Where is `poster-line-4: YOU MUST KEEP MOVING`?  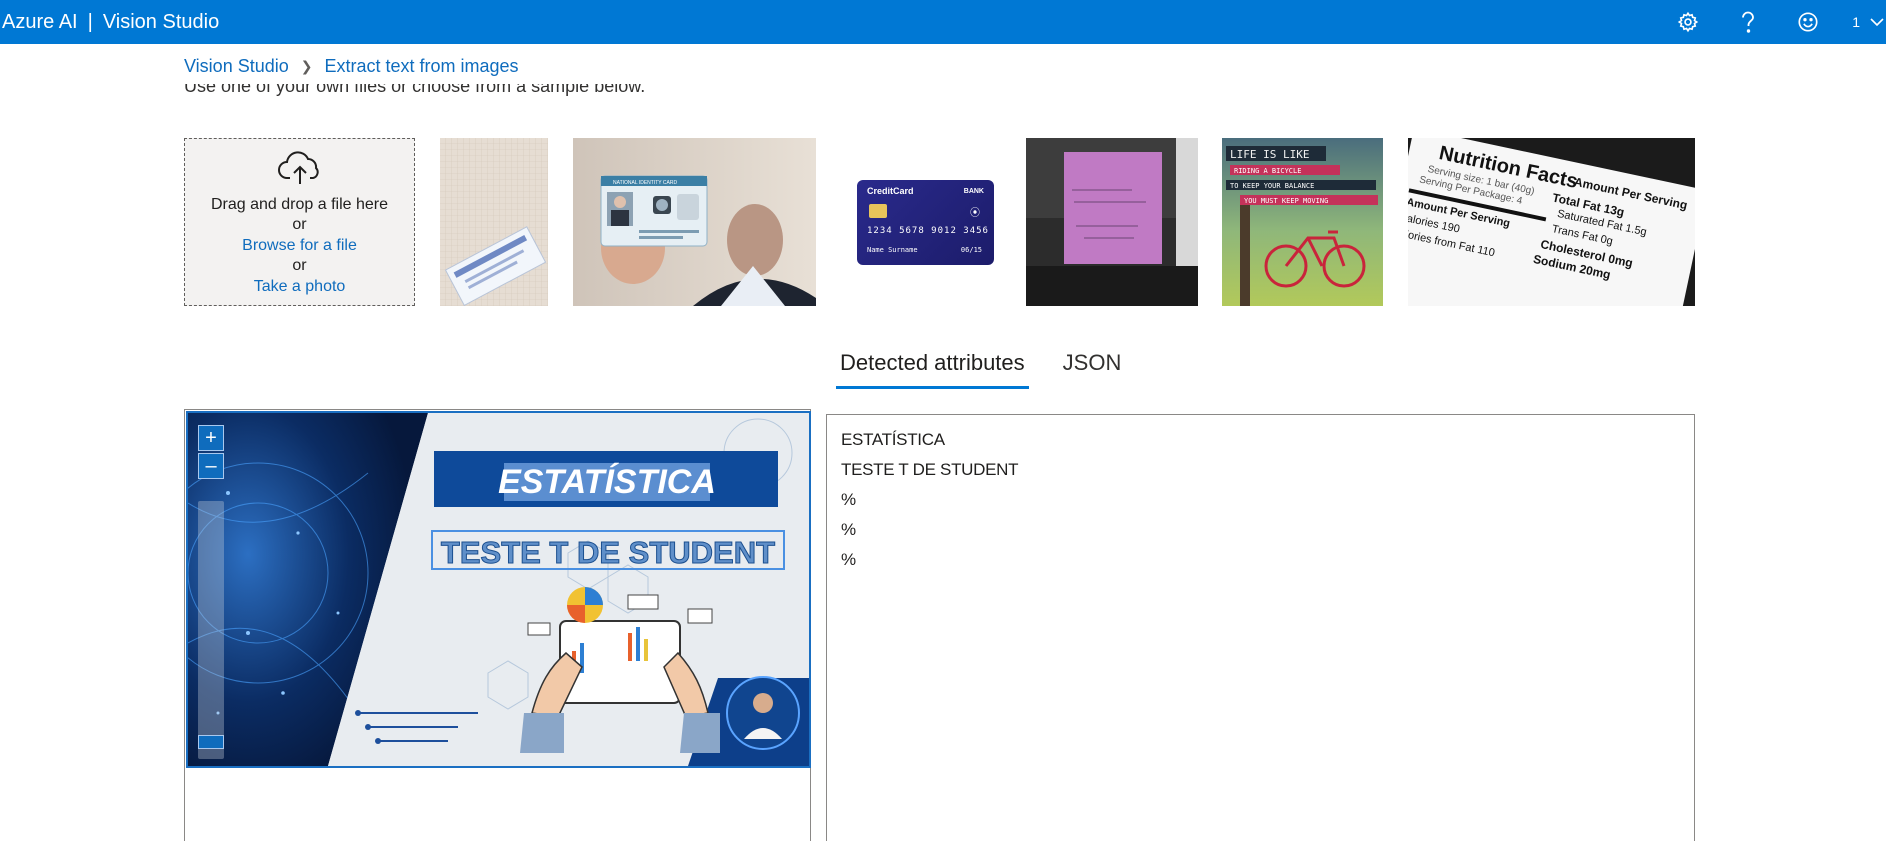 poster-line-4: YOU MUST KEEP MOVING is located at coordinates (1286, 201).